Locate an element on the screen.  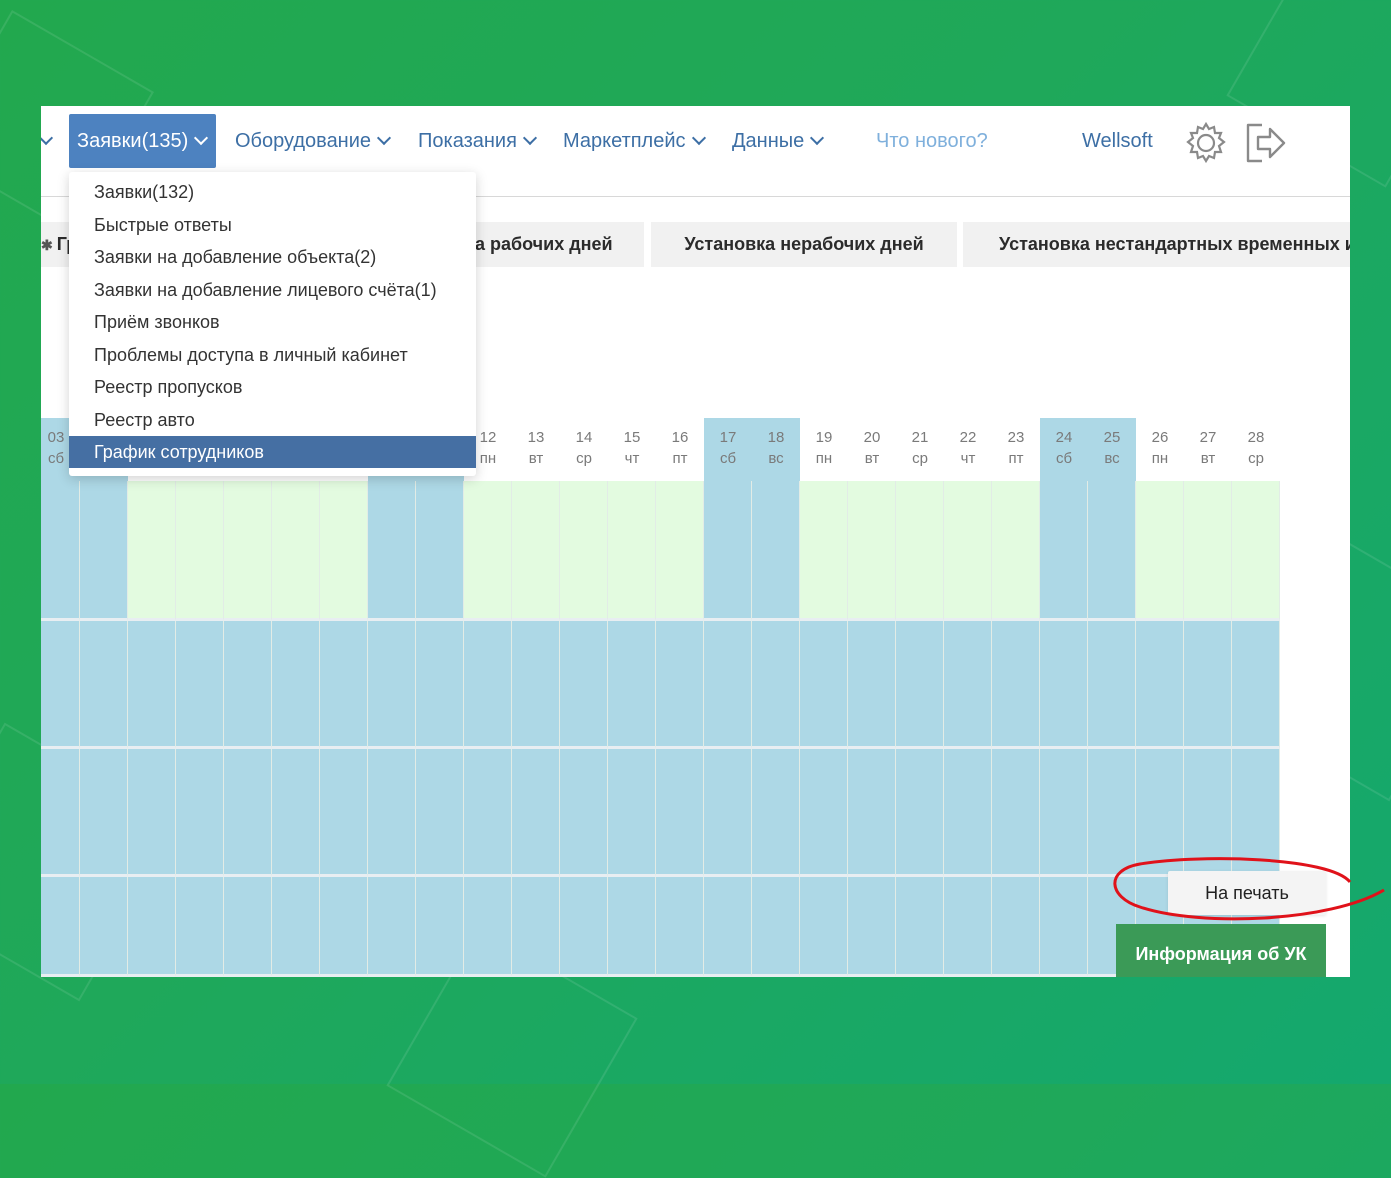
logout-icon is located at coordinates (1266, 143).